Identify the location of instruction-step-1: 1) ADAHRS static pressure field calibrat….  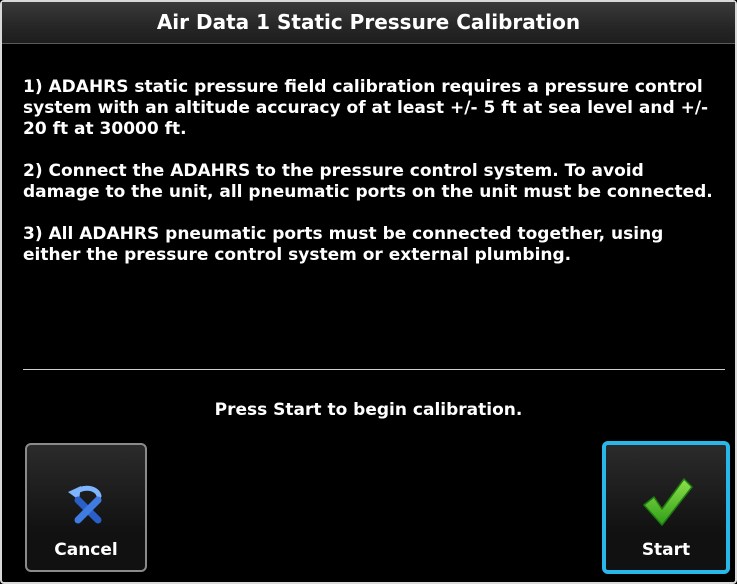
(366, 108).